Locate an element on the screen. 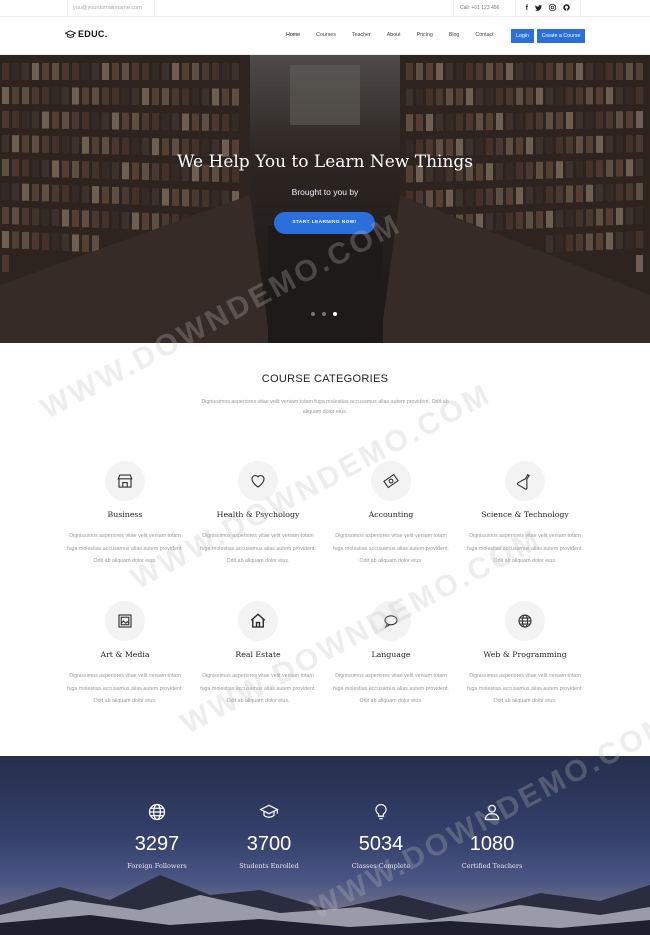  stat-label: Students Enrolled is located at coordinates (269, 866).